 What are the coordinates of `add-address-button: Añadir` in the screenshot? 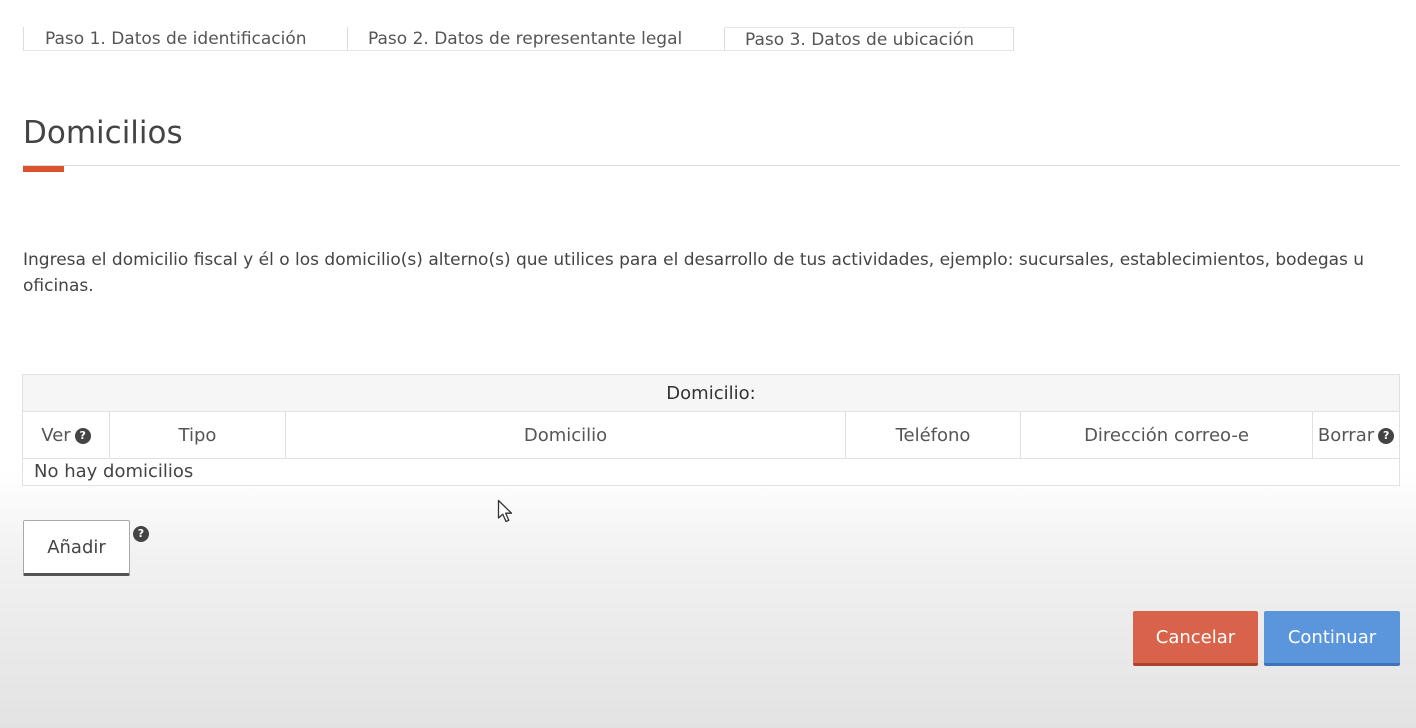 It's located at (76, 548).